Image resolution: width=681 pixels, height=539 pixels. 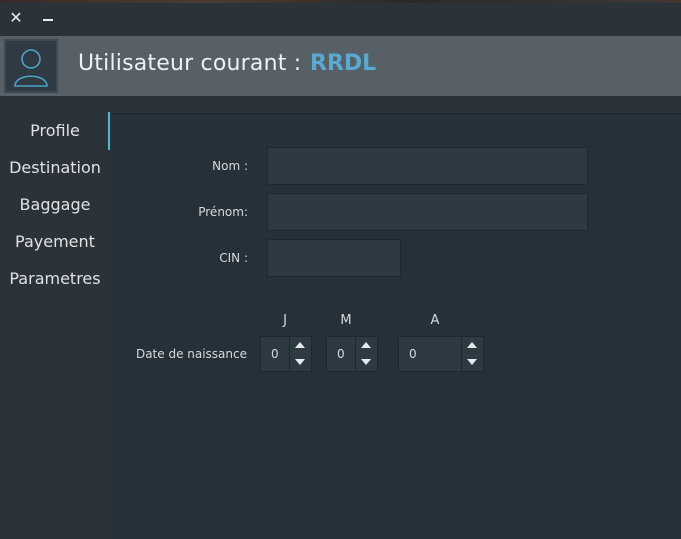 I want to click on nom-field, so click(x=427, y=166).